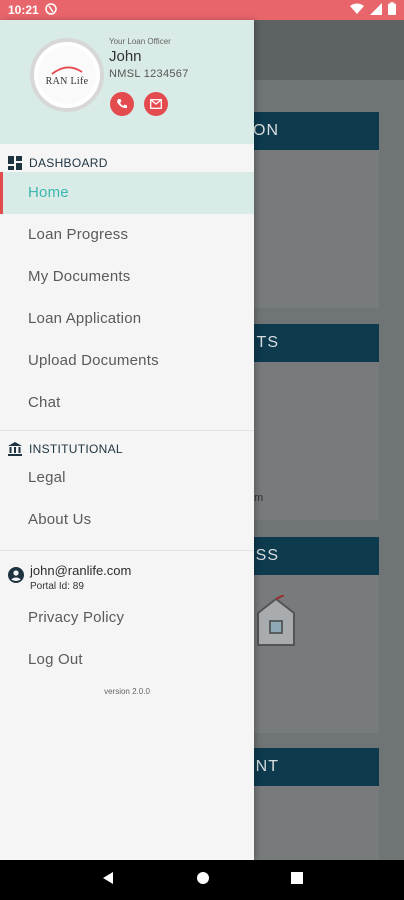 This screenshot has width=404, height=900. What do you see at coordinates (127, 550) in the screenshot?
I see `divider` at bounding box center [127, 550].